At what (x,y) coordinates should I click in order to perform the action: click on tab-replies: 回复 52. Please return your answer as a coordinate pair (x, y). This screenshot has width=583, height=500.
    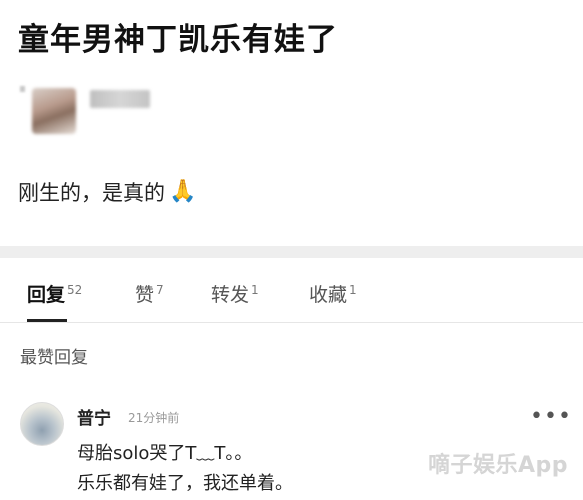
    Looking at the image, I should click on (54, 293).